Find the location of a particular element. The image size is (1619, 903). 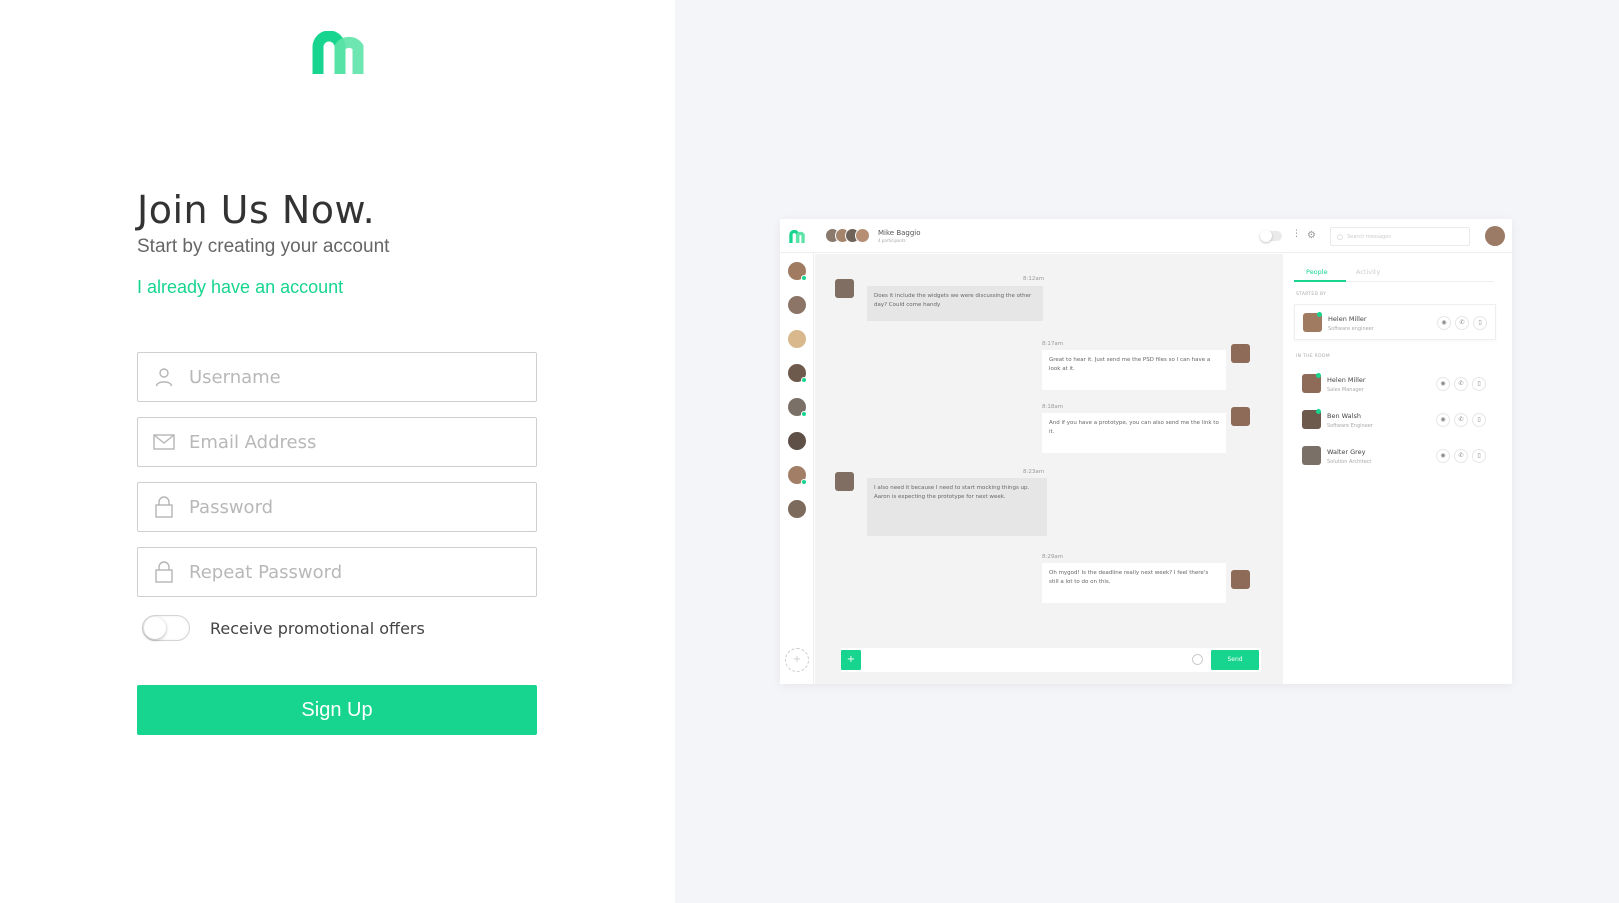

app-logo is located at coordinates (338, 52).